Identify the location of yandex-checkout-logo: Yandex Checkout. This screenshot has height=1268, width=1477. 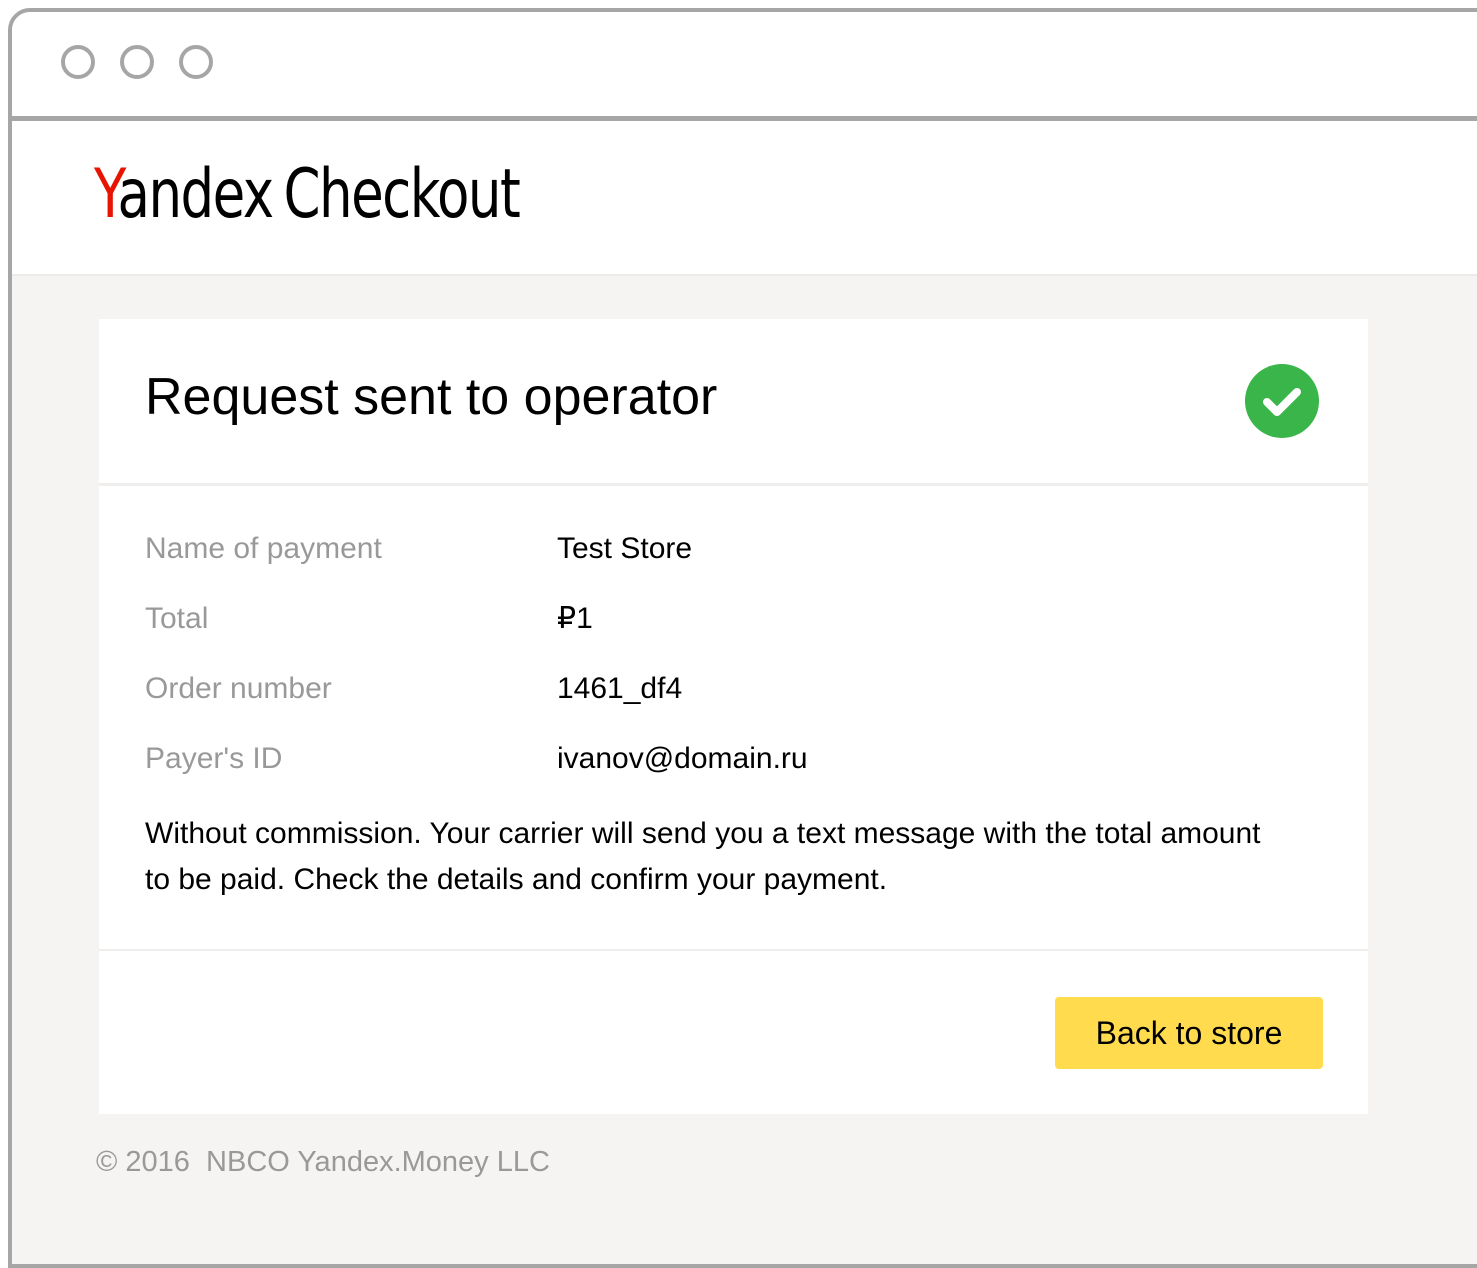
(307, 195).